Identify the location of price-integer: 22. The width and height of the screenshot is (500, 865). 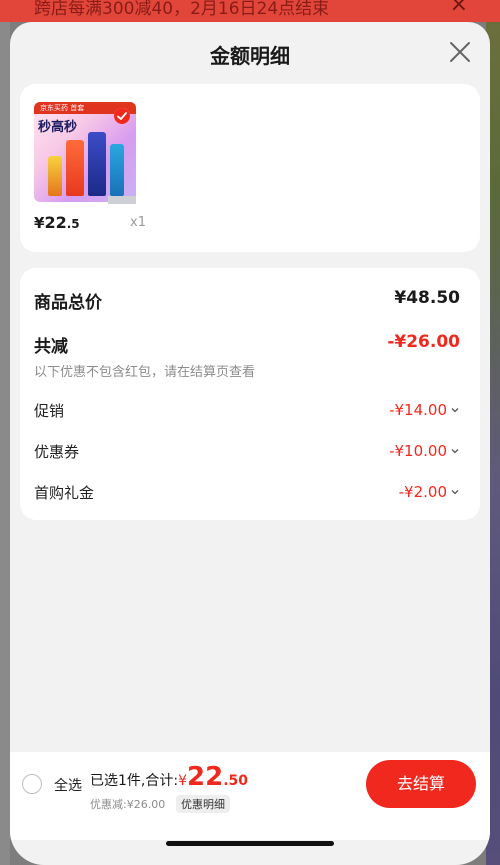
(55, 222).